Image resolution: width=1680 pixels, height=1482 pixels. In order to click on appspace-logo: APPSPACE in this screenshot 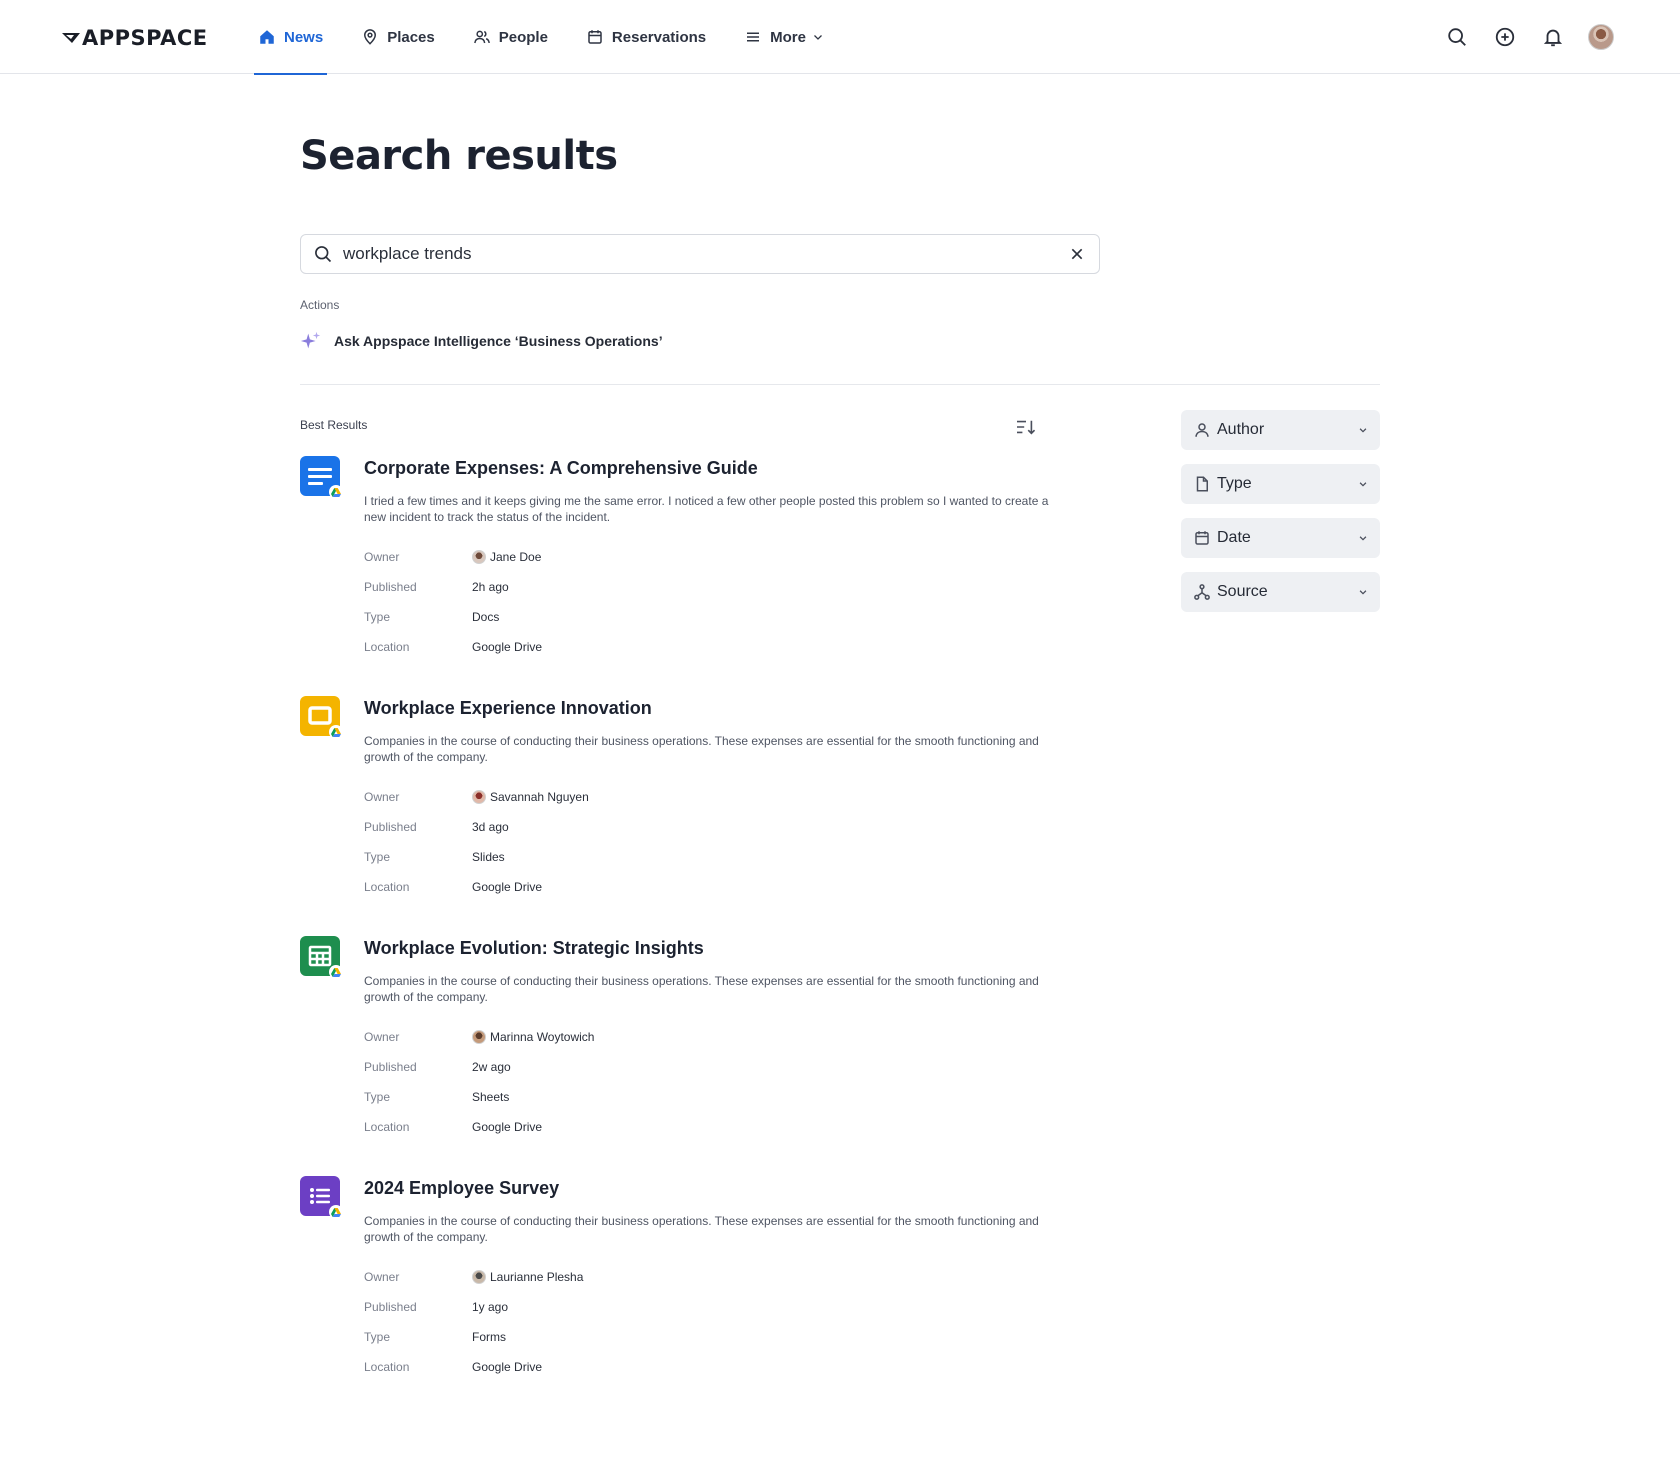, I will do `click(135, 38)`.